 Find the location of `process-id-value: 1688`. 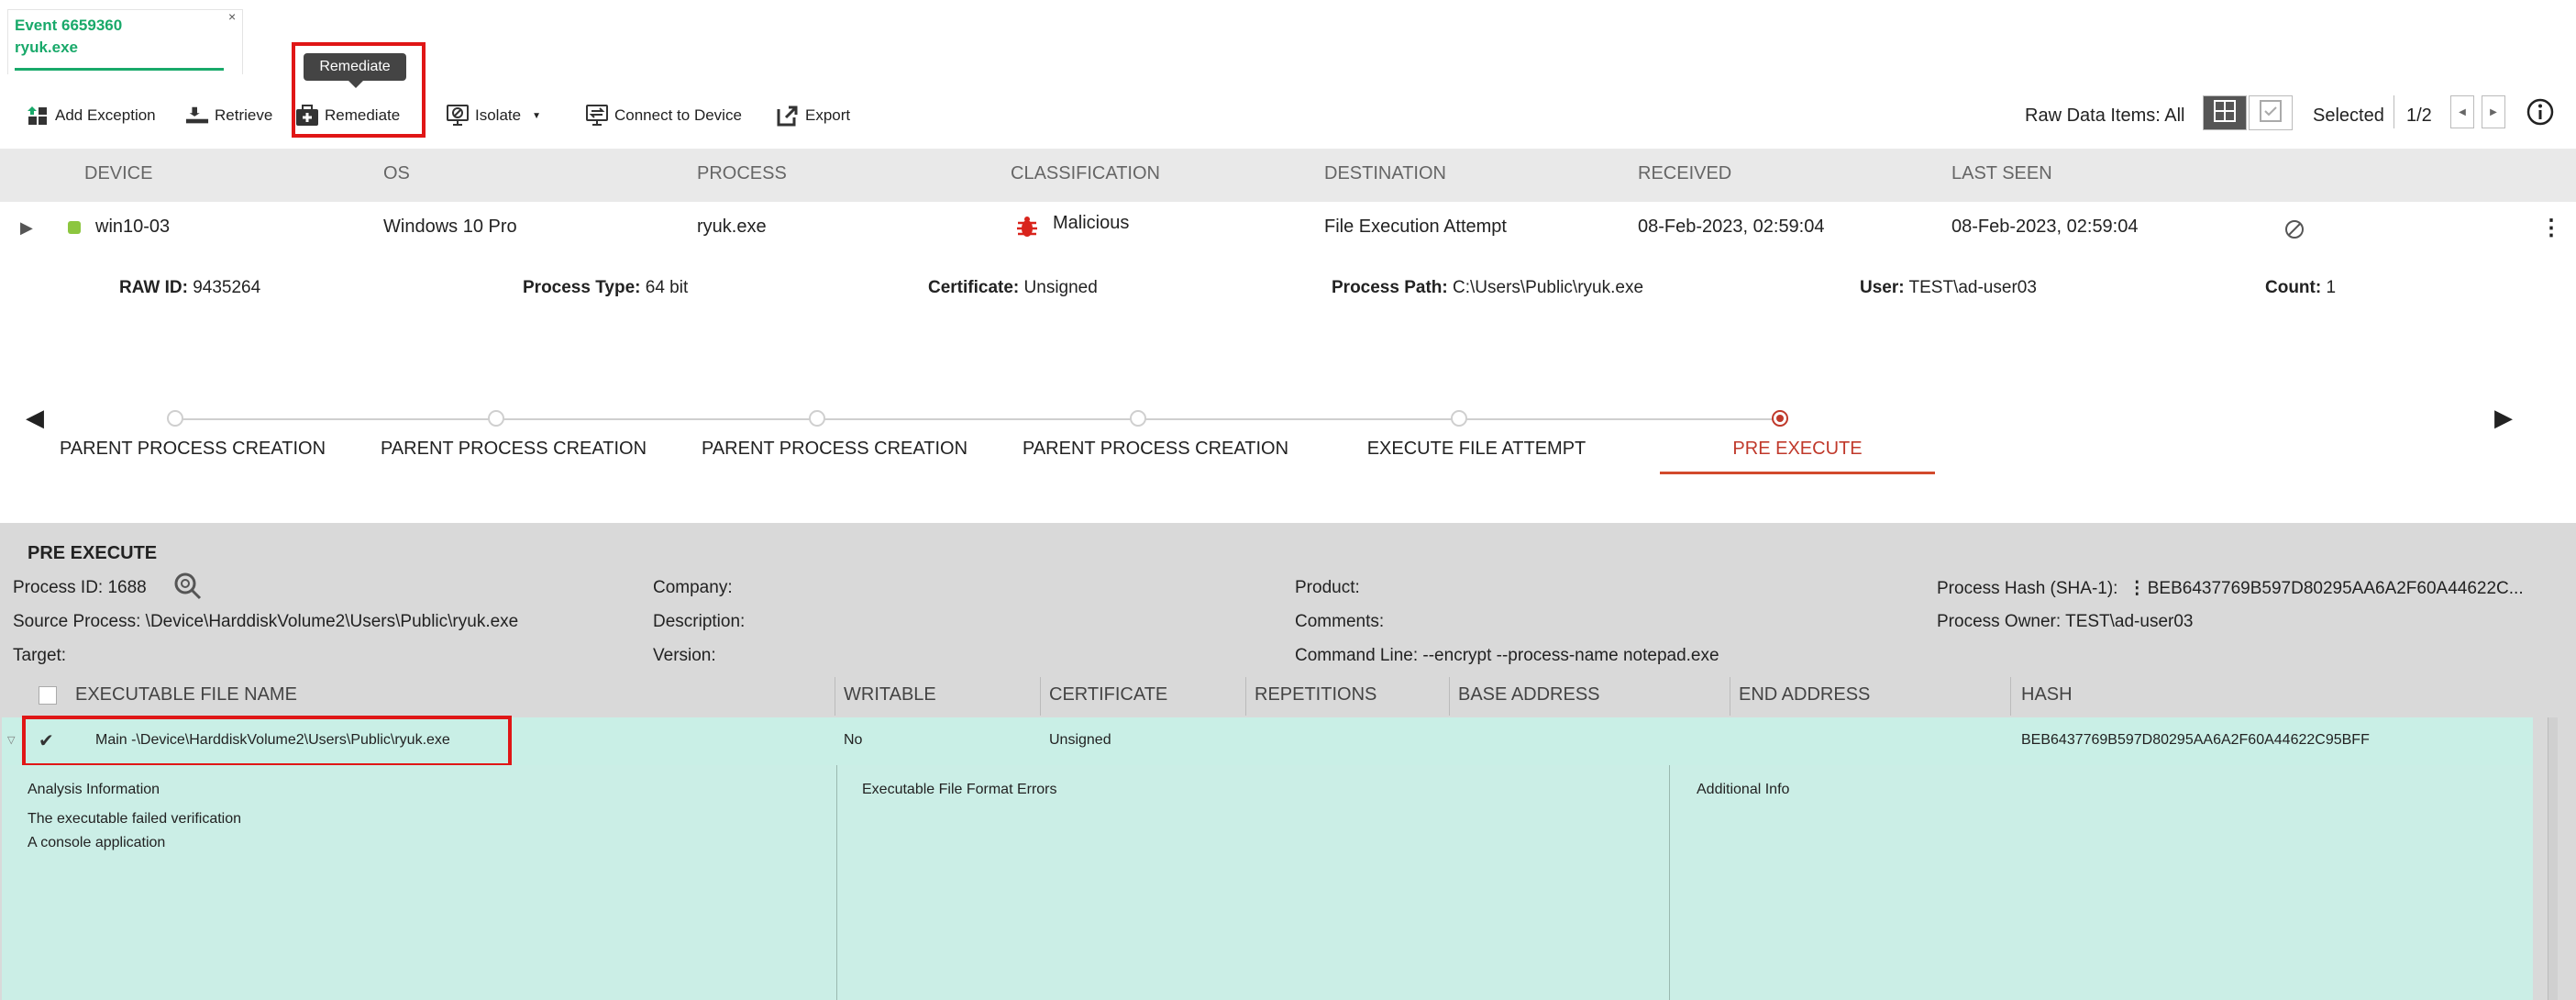

process-id-value: 1688 is located at coordinates (125, 587).